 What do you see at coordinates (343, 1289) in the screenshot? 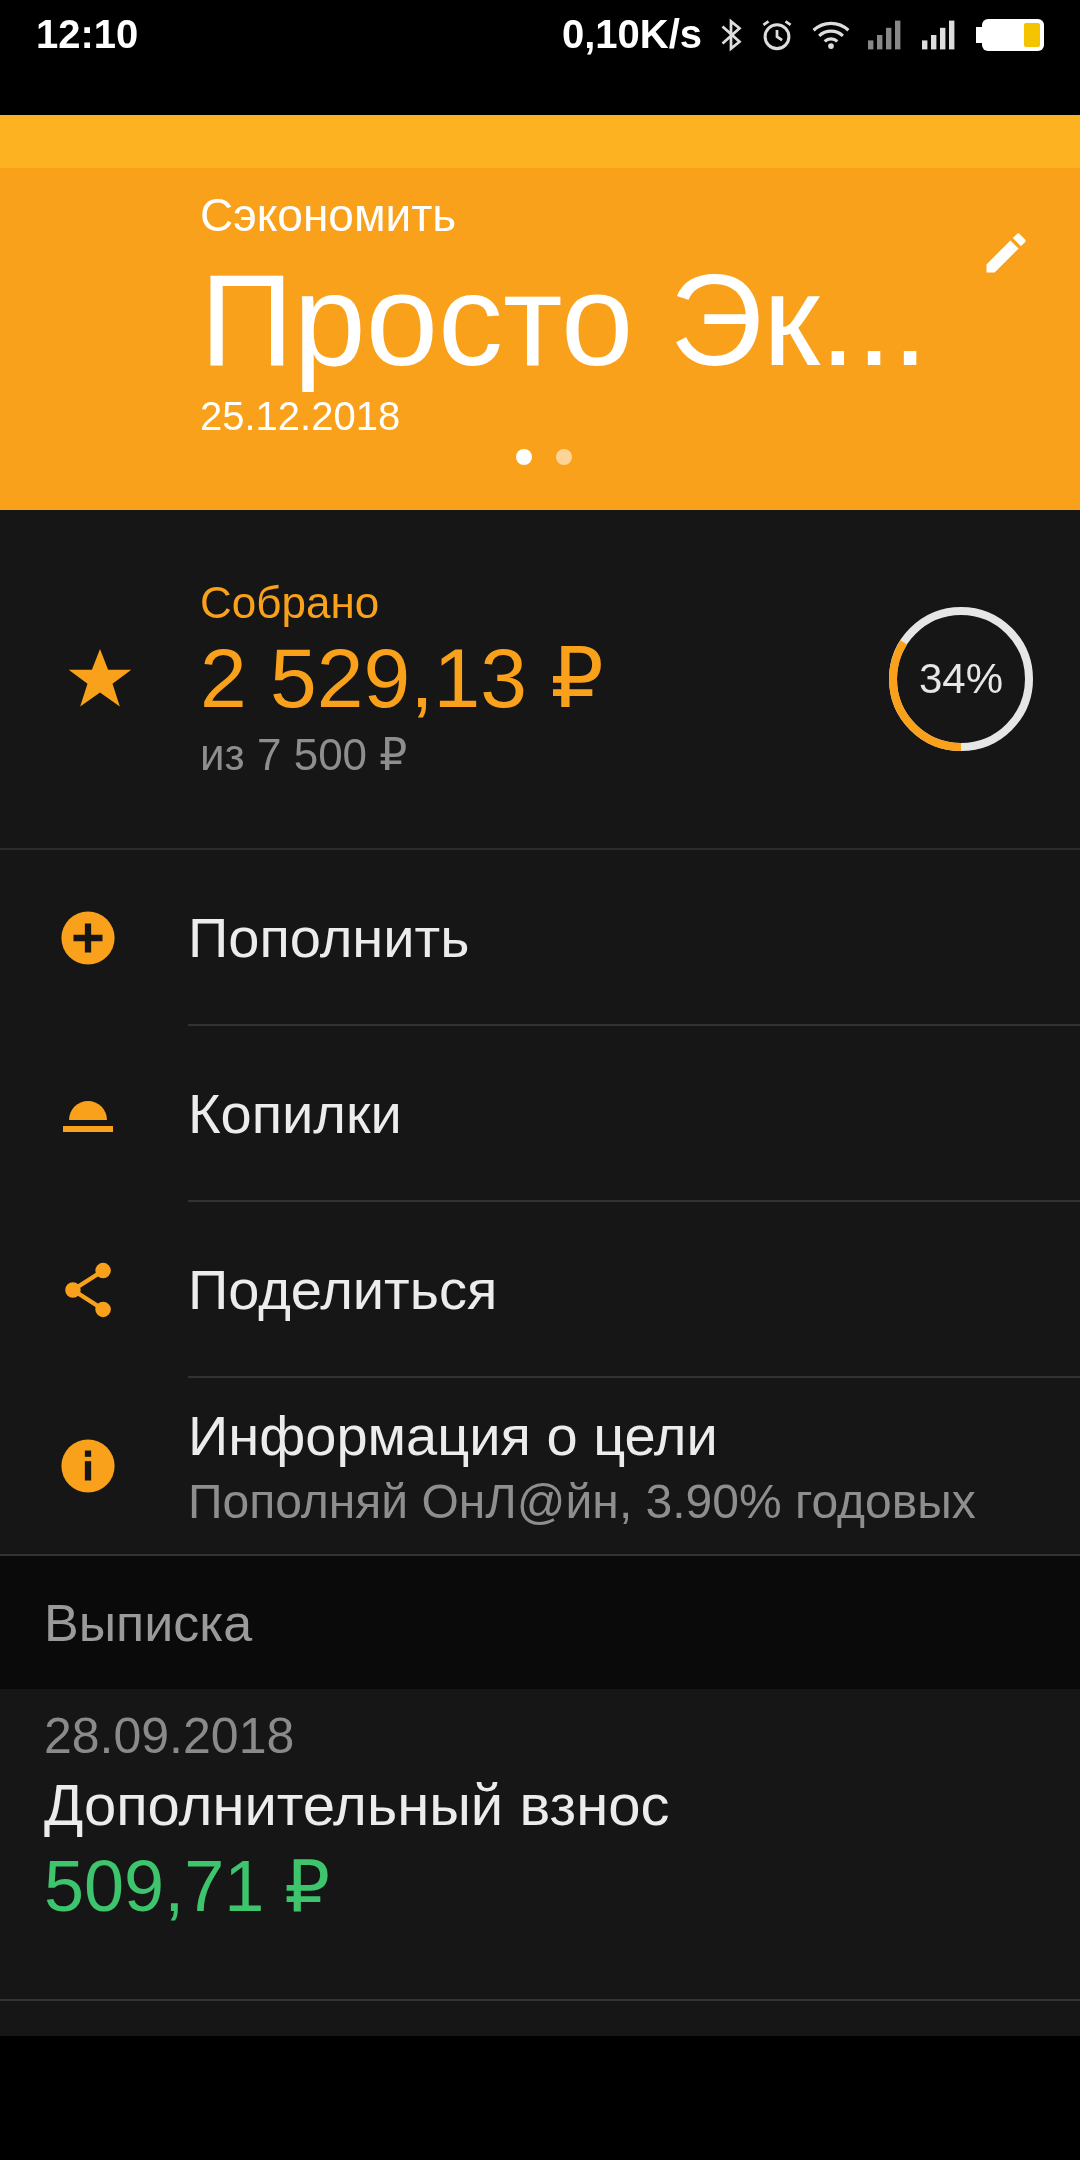
I see `action-label: Поделиться` at bounding box center [343, 1289].